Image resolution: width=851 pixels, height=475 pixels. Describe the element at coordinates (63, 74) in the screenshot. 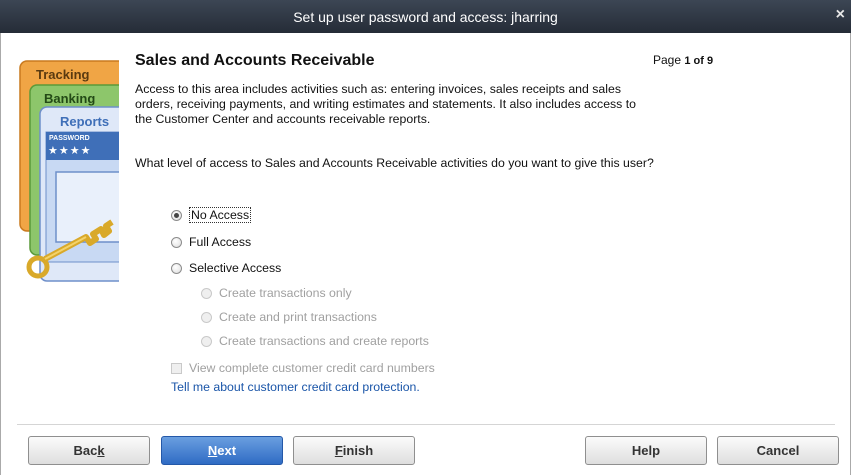

I see `tab-tracking-label: Tracking` at that location.